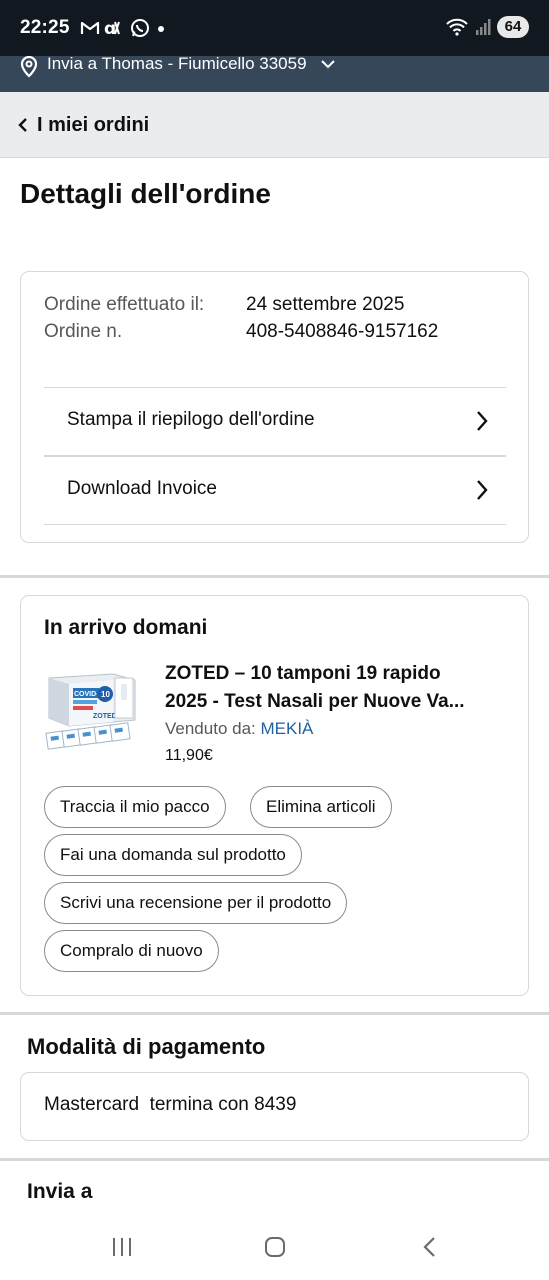 The width and height of the screenshot is (549, 1280). What do you see at coordinates (90, 27) in the screenshot?
I see `gmail-icon` at bounding box center [90, 27].